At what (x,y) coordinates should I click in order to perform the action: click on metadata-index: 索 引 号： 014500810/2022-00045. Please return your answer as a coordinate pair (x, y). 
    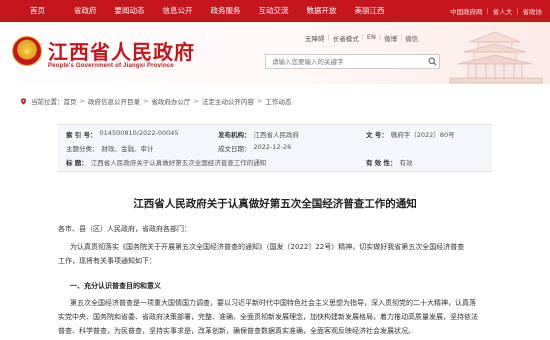
    Looking at the image, I should click on (122, 134).